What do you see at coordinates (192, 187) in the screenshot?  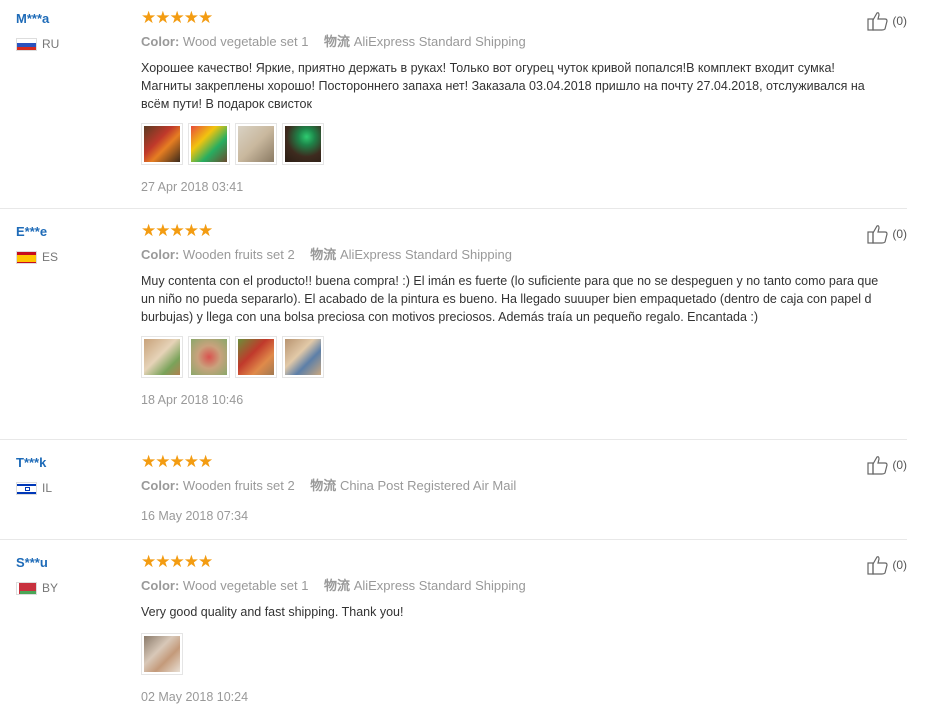 I see `review-date: 27 Apr 2018 03:41` at bounding box center [192, 187].